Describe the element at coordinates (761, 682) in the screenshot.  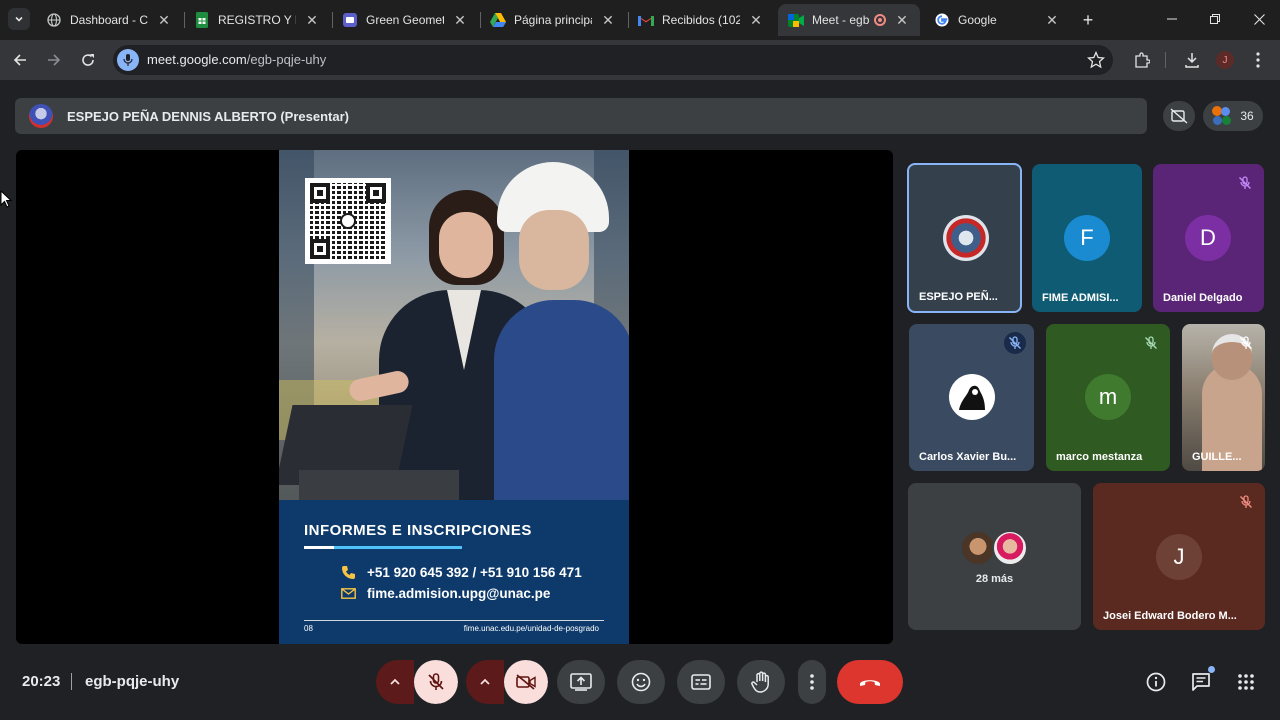
I see `raise-hand-button` at that location.